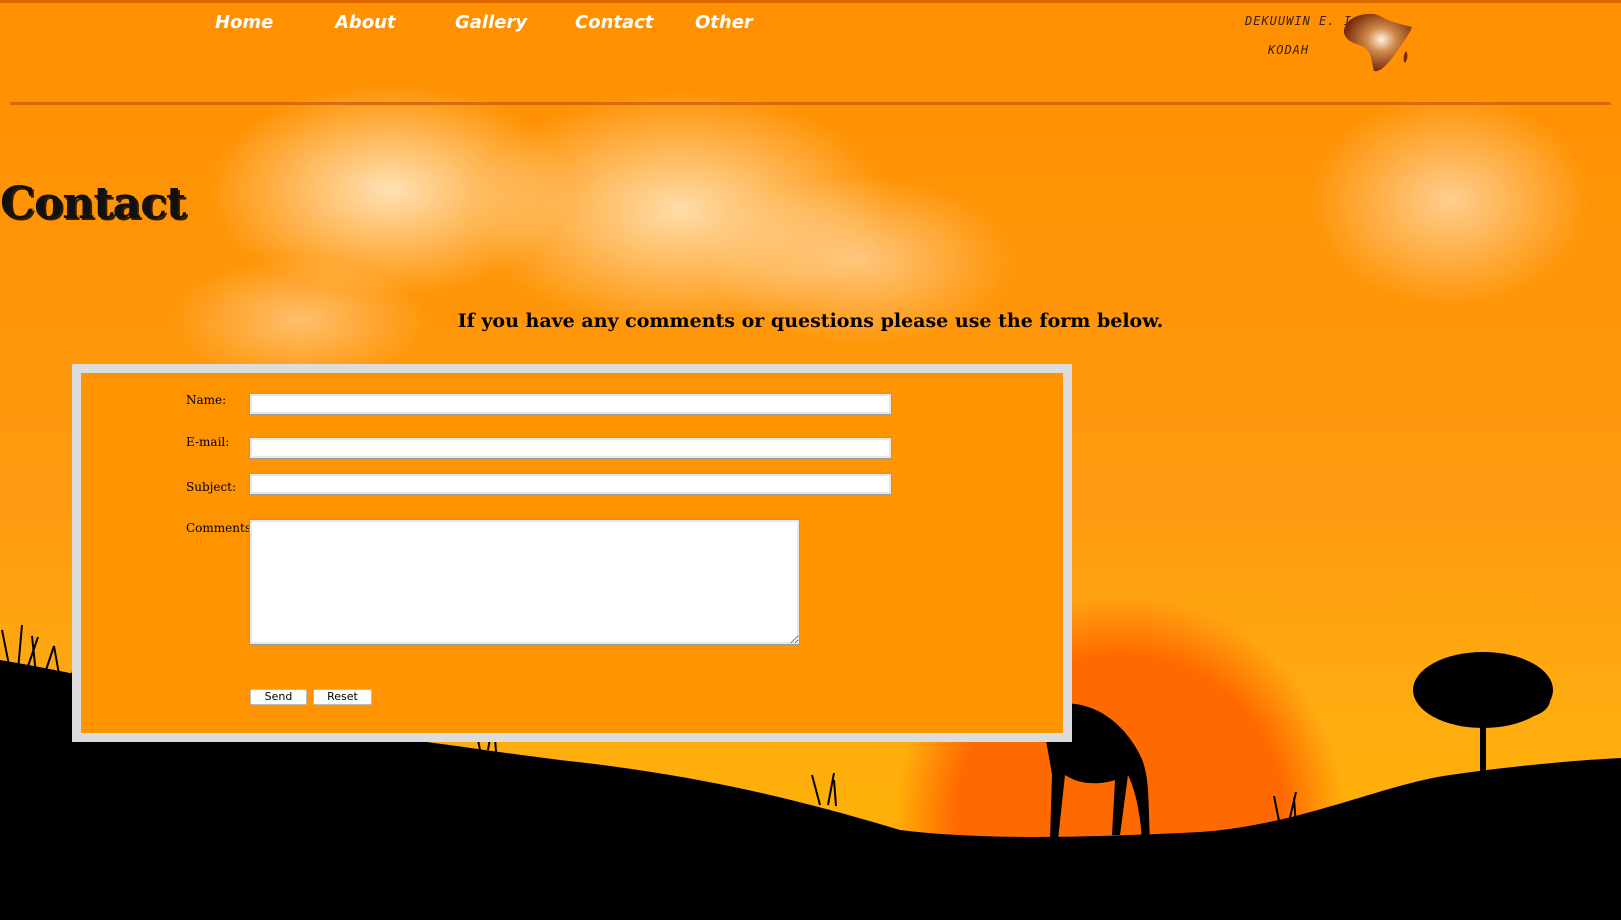 The height and width of the screenshot is (920, 1621). What do you see at coordinates (342, 697) in the screenshot?
I see `reset-button: Reset` at bounding box center [342, 697].